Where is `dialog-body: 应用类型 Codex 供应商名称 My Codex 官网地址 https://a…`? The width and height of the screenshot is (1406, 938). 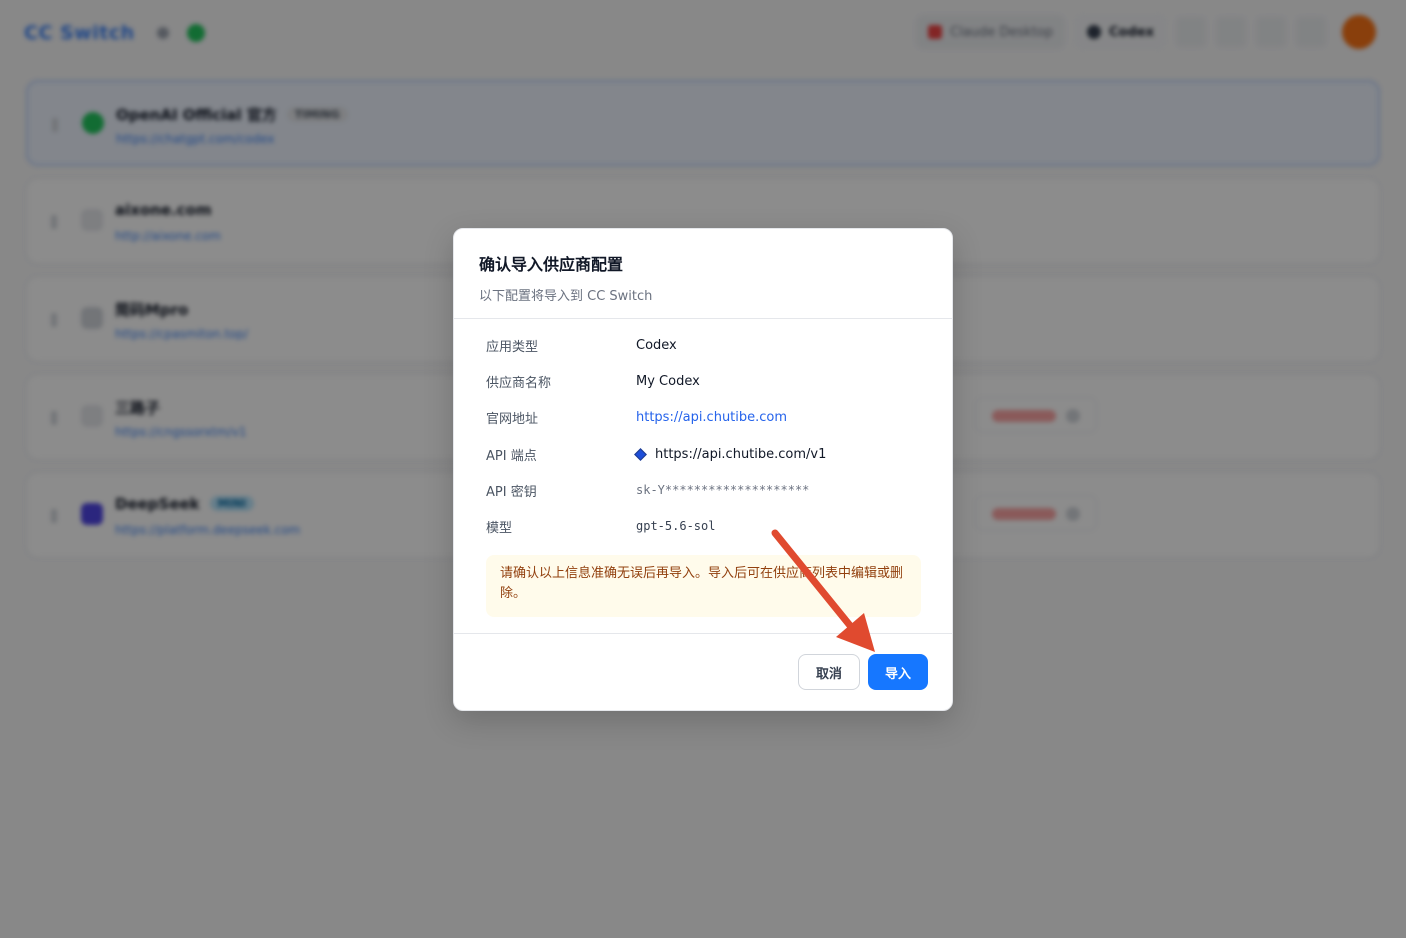
dialog-body: 应用类型 Codex 供应商名称 My Codex 官网地址 https://a… is located at coordinates (703, 476).